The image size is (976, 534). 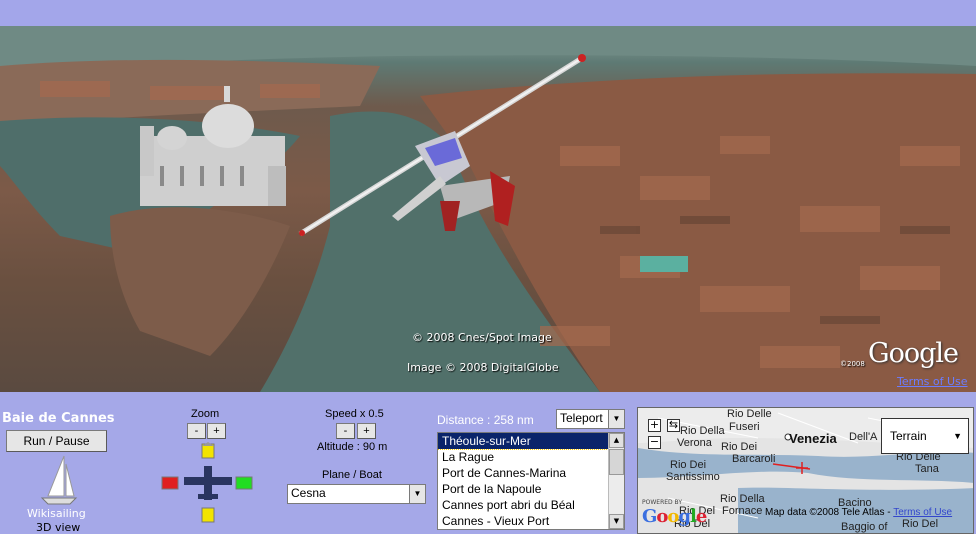 I want to click on vehicle-select-value: Cesna, so click(x=308, y=493).